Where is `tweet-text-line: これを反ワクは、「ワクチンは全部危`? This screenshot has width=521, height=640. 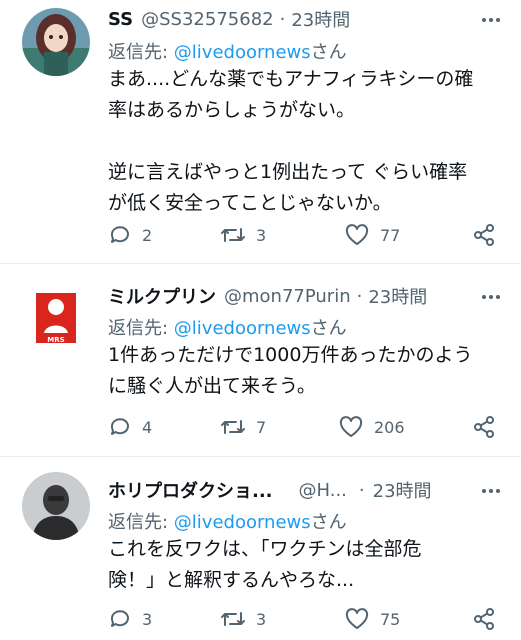
tweet-text-line: これを反ワクは、「ワクチンは全部危 is located at coordinates (265, 549).